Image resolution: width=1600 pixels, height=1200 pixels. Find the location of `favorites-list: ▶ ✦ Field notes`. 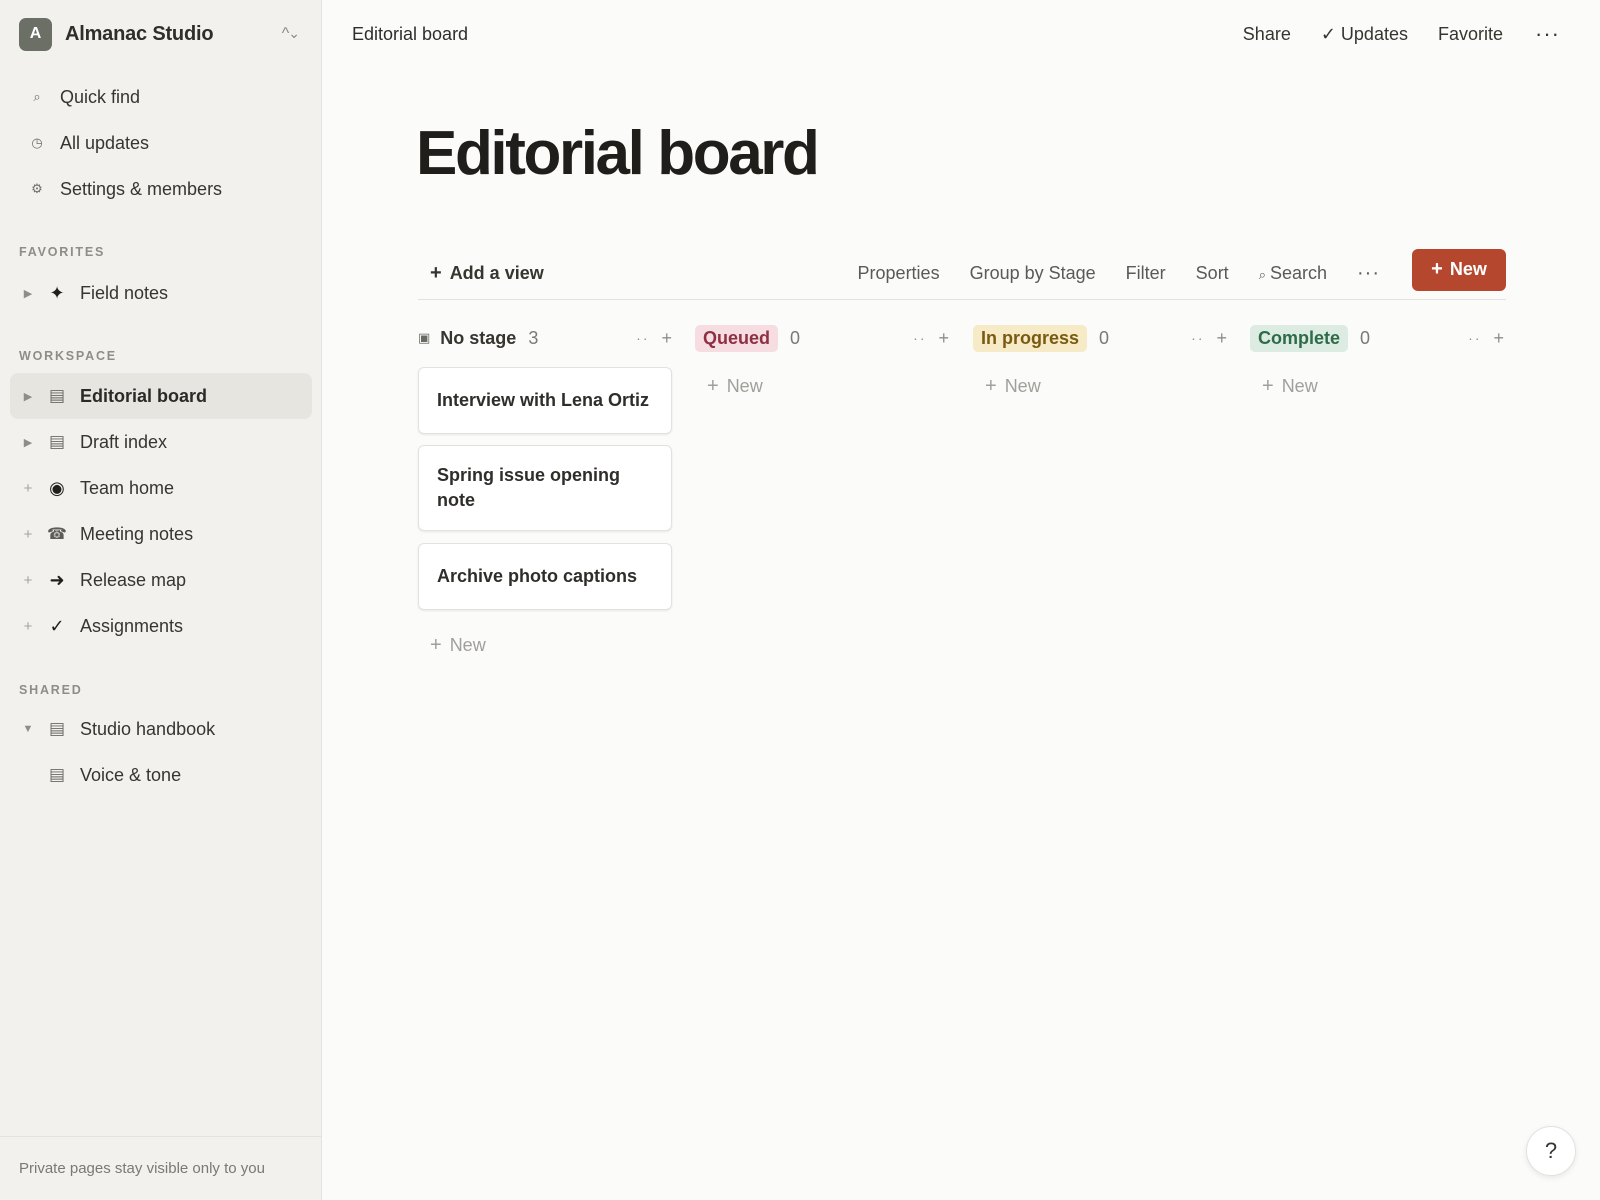

favorites-list: ▶ ✦ Field notes is located at coordinates (161, 293).